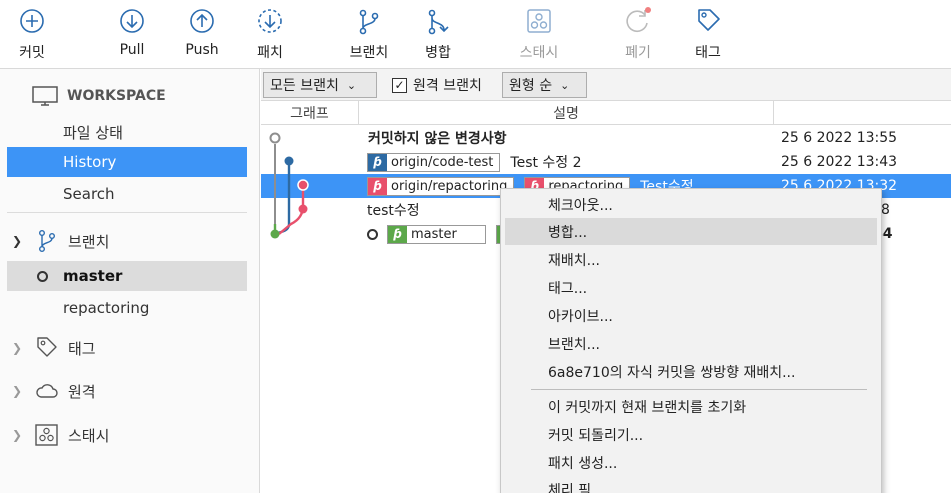  I want to click on arrow-down-circle-icon, so click(132, 21).